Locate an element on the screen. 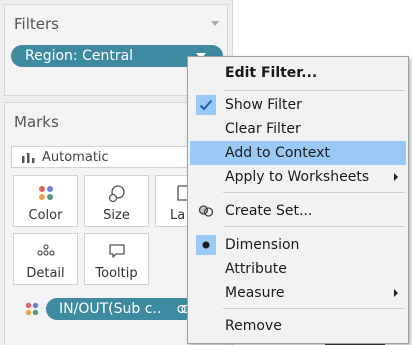 This screenshot has width=412, height=345. region-filter-label: Region: Central is located at coordinates (79, 56).